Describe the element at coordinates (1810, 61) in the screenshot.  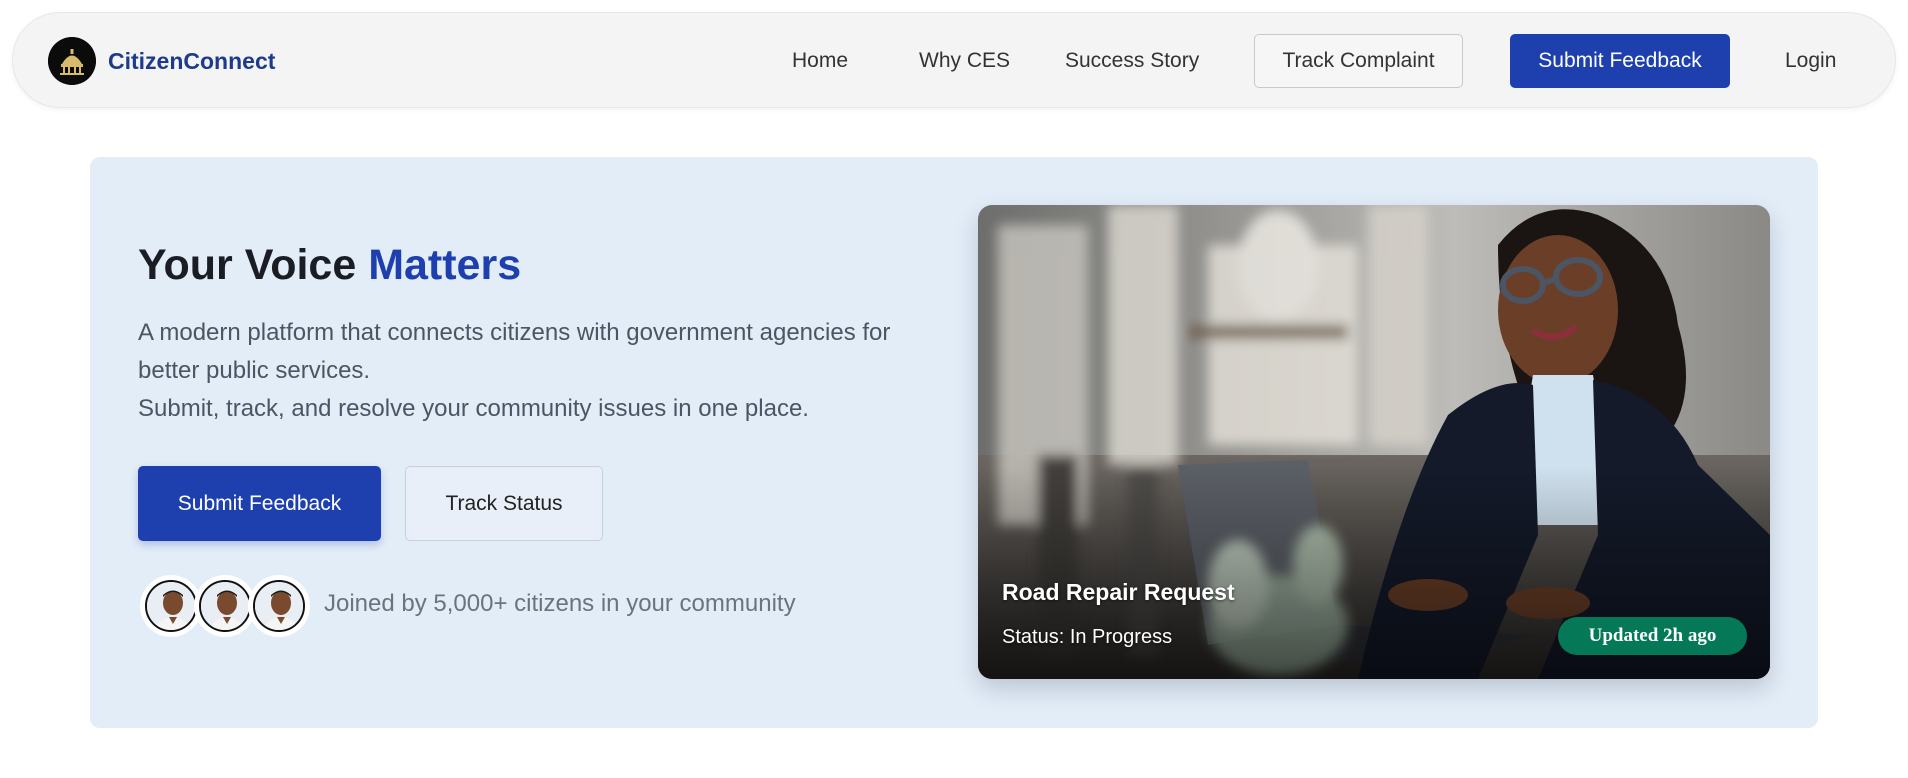
I see `login-link: Login` at that location.